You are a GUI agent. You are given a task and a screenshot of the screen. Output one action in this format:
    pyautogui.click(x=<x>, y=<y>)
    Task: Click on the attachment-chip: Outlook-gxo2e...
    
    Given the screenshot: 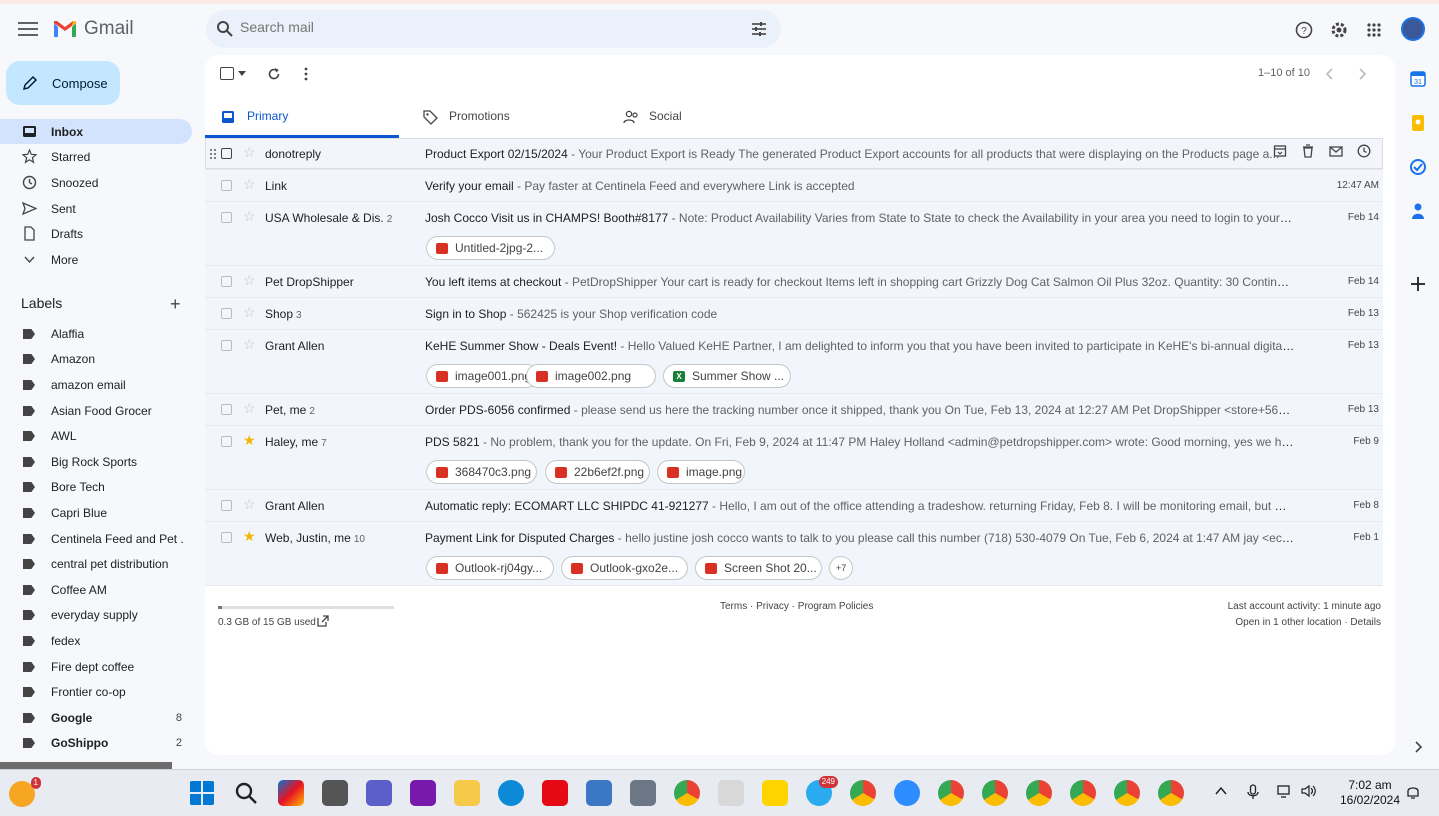 What is the action you would take?
    pyautogui.click(x=624, y=568)
    